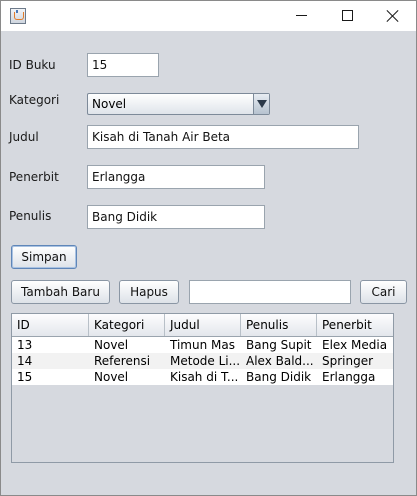 The image size is (417, 496). I want to click on kategori-label: Kategori, so click(34, 100).